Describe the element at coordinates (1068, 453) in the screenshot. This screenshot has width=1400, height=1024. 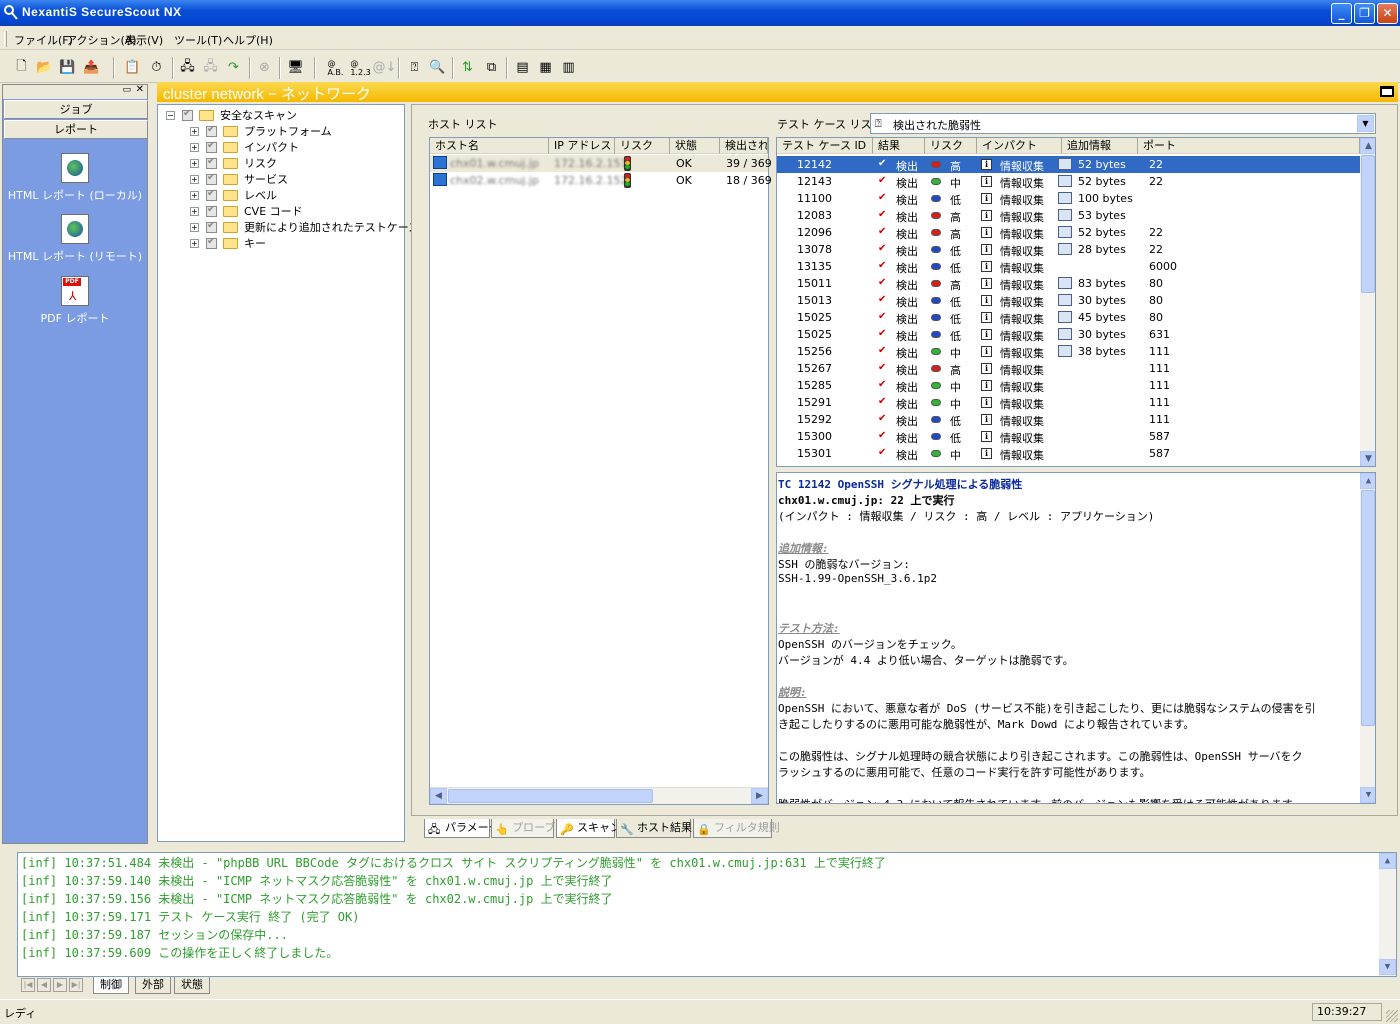
I see `tc-row: 15301 ✔ 検出 中 i 情報収集 587` at that location.